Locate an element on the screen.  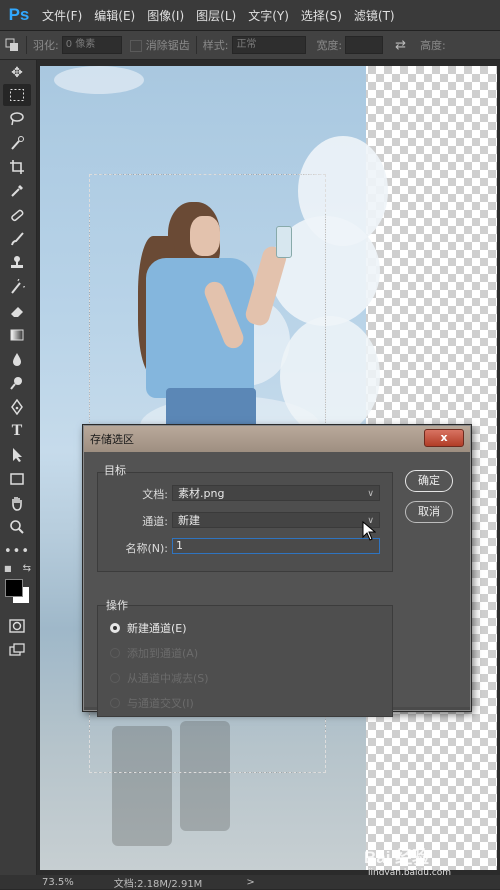
move-icon: ✥ is located at coordinates (17, 73).